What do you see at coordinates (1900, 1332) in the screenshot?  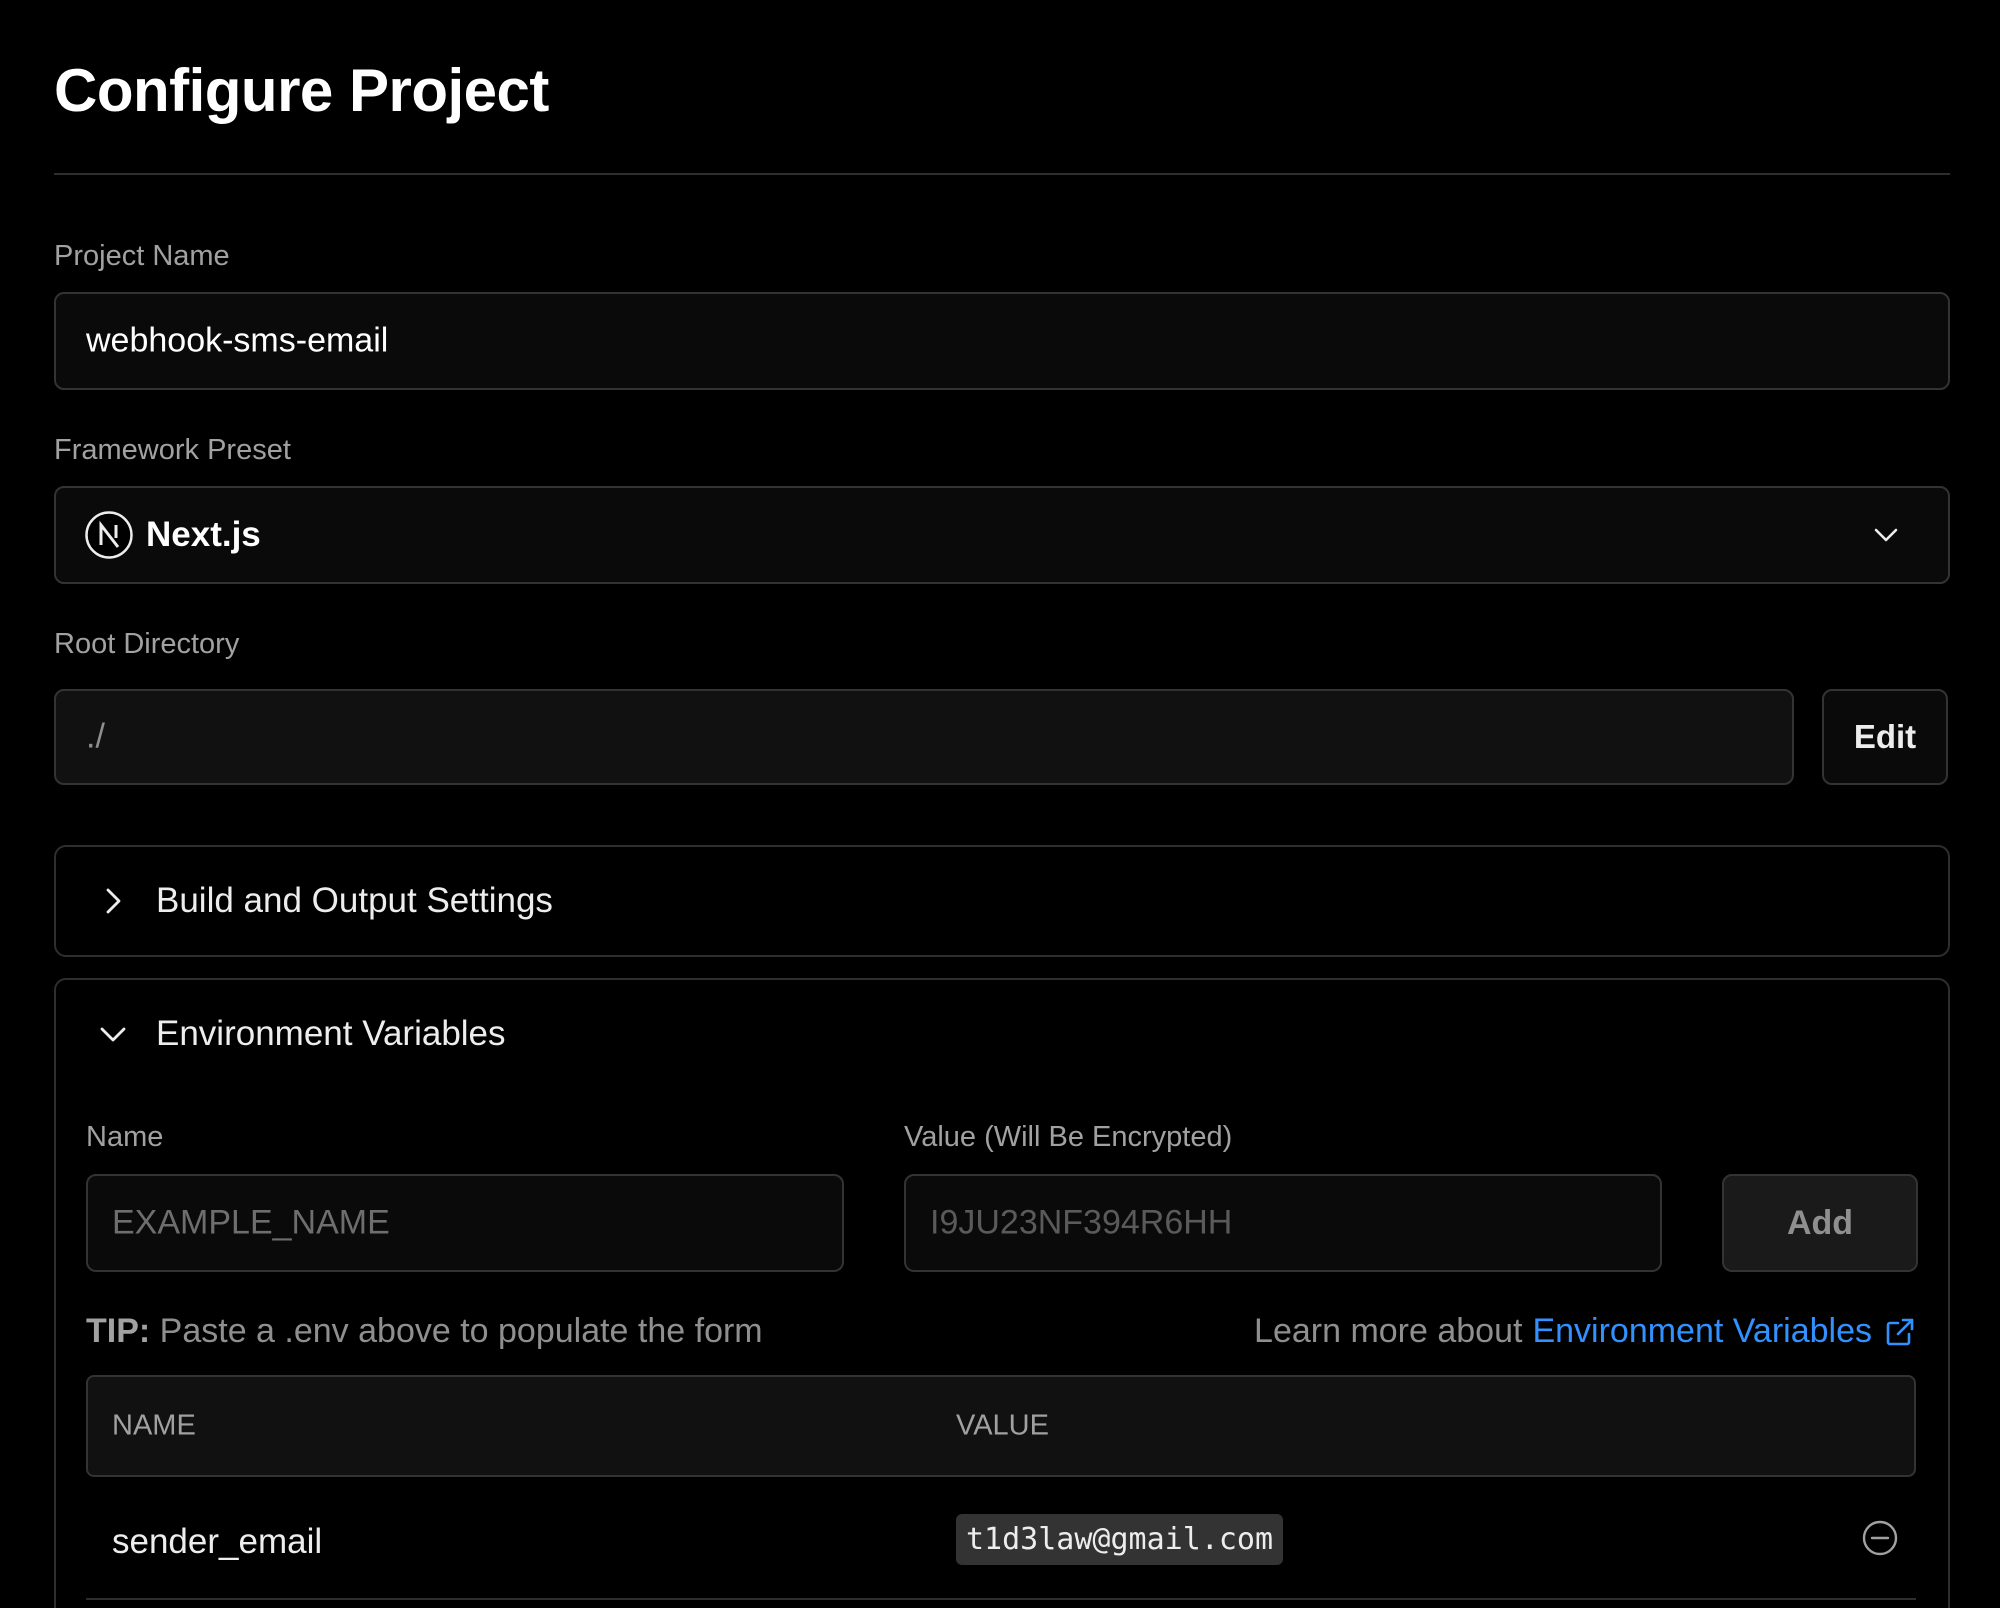 I see `external-link-icon` at bounding box center [1900, 1332].